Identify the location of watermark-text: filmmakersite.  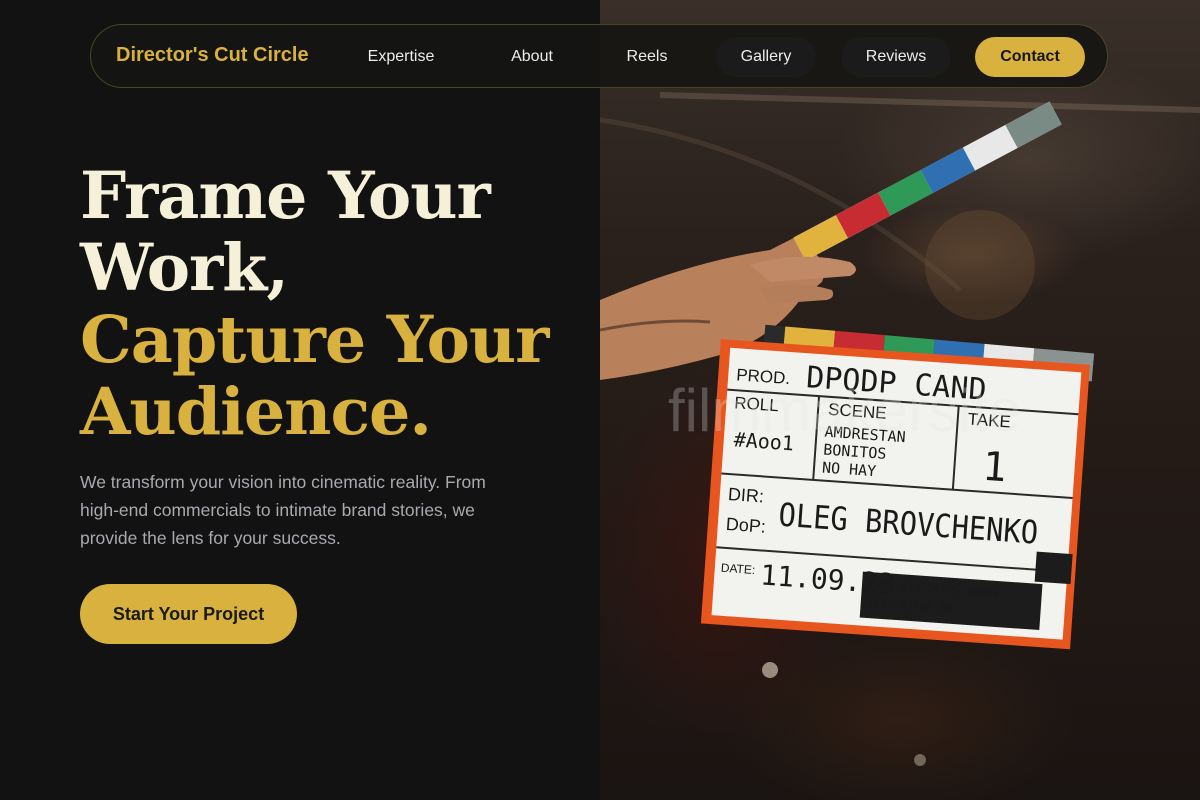
(845, 410).